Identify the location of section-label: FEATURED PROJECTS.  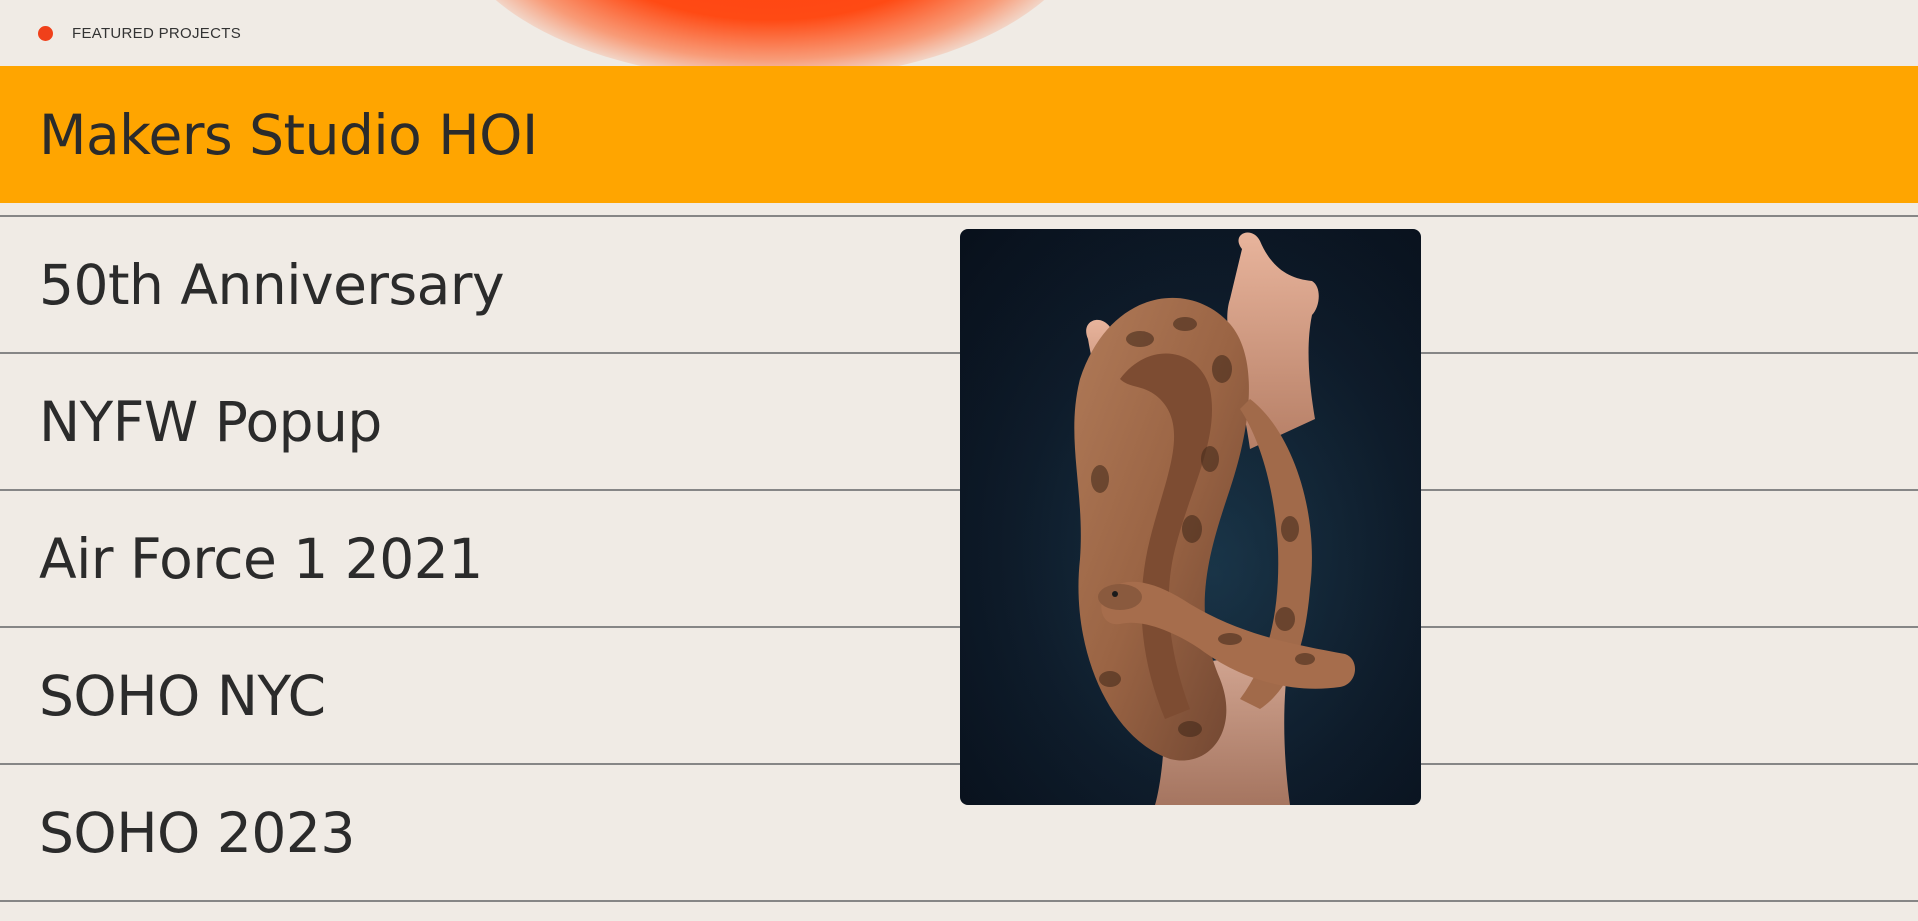
(157, 33).